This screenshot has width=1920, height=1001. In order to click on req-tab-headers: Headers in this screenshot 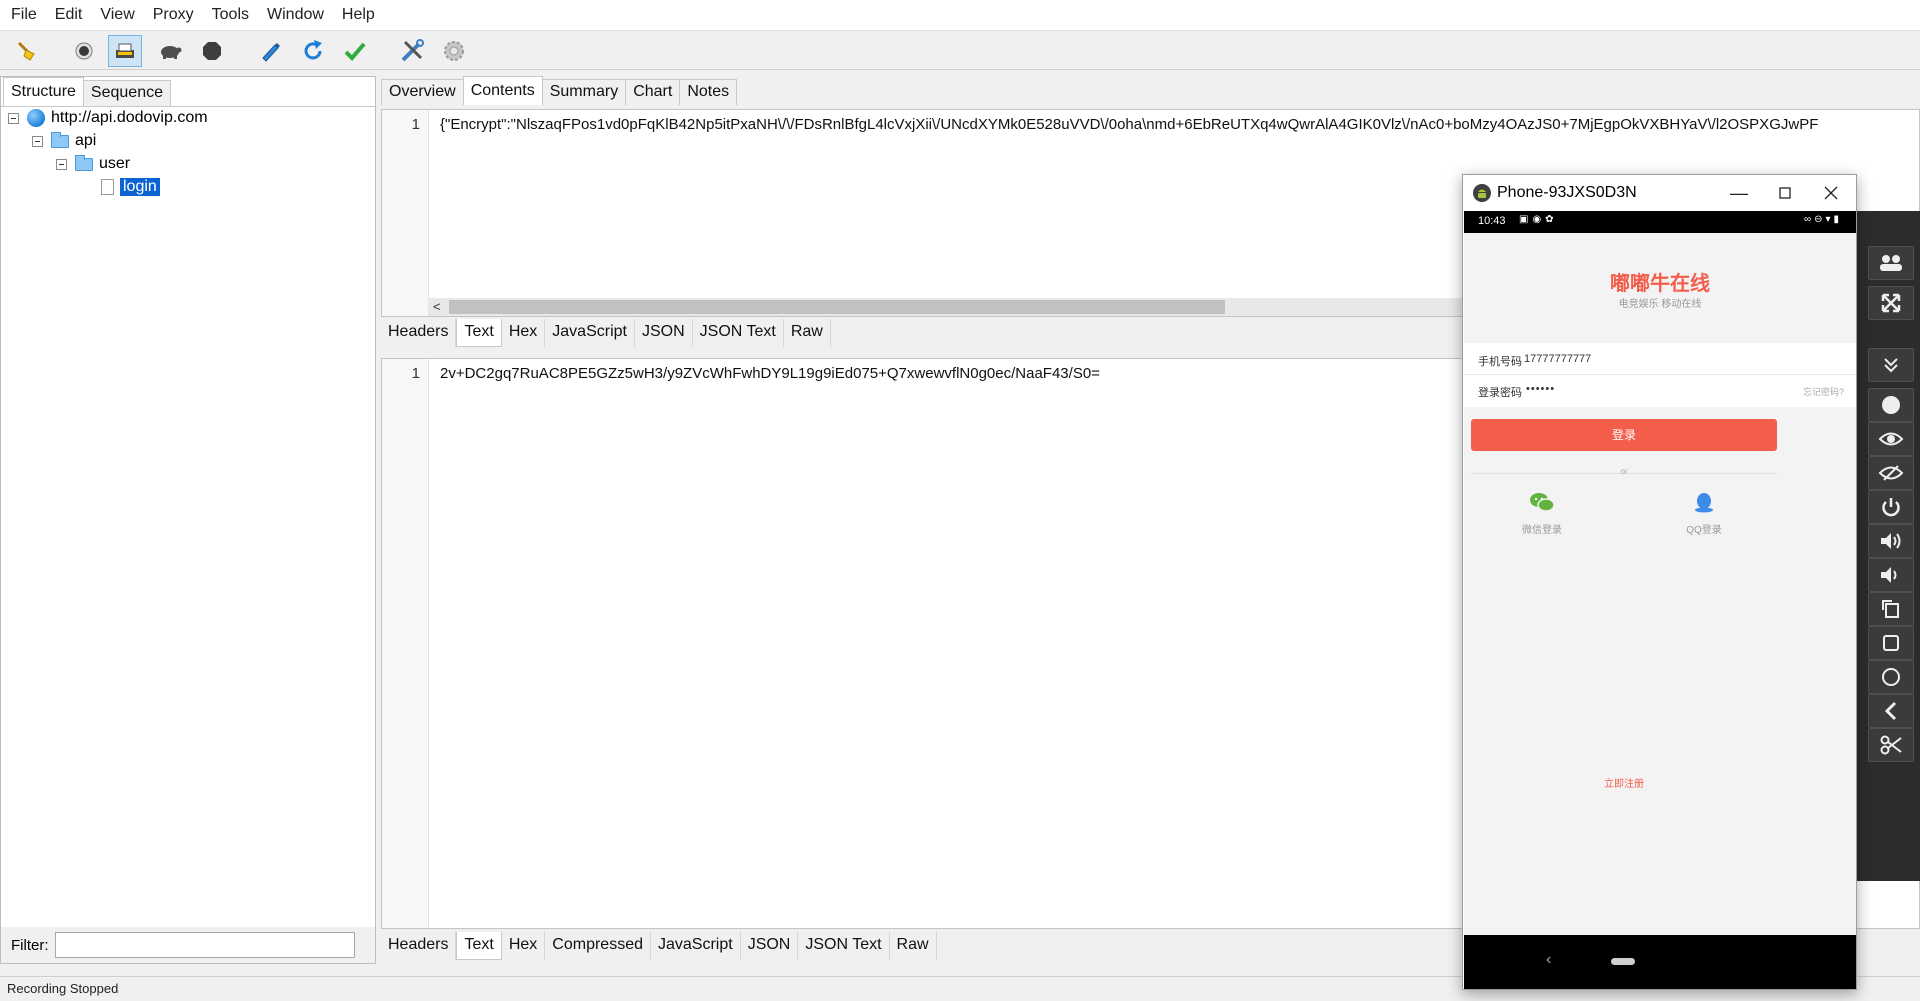, I will do `click(419, 333)`.